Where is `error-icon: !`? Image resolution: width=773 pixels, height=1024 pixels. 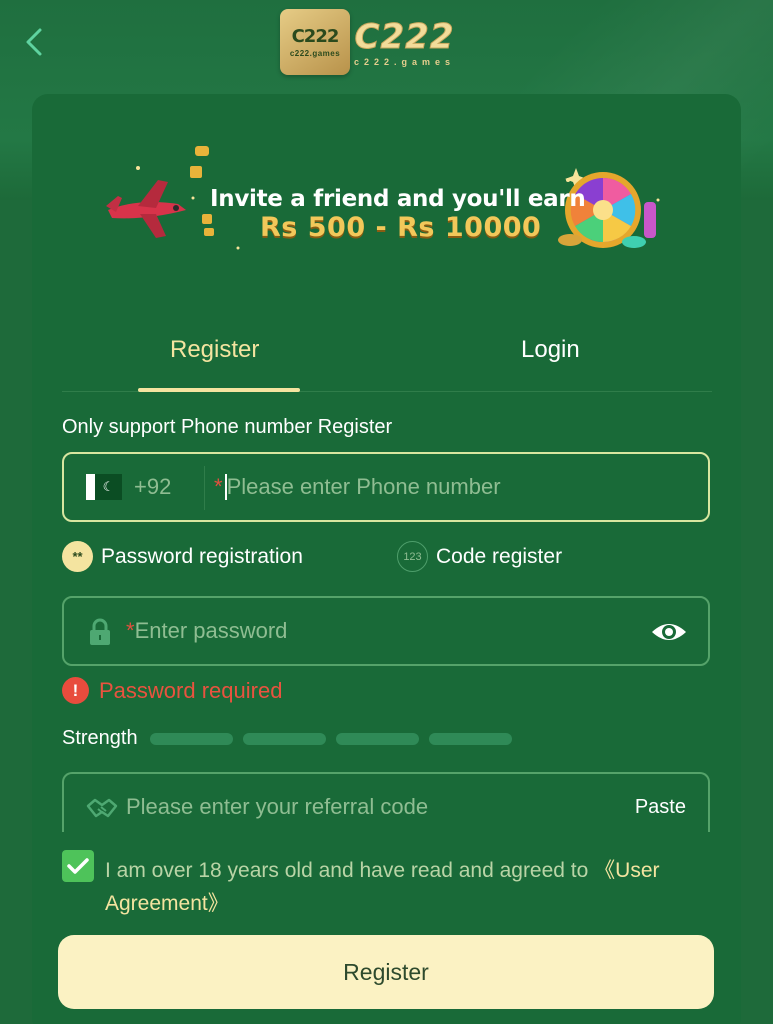
error-icon: ! is located at coordinates (75, 690).